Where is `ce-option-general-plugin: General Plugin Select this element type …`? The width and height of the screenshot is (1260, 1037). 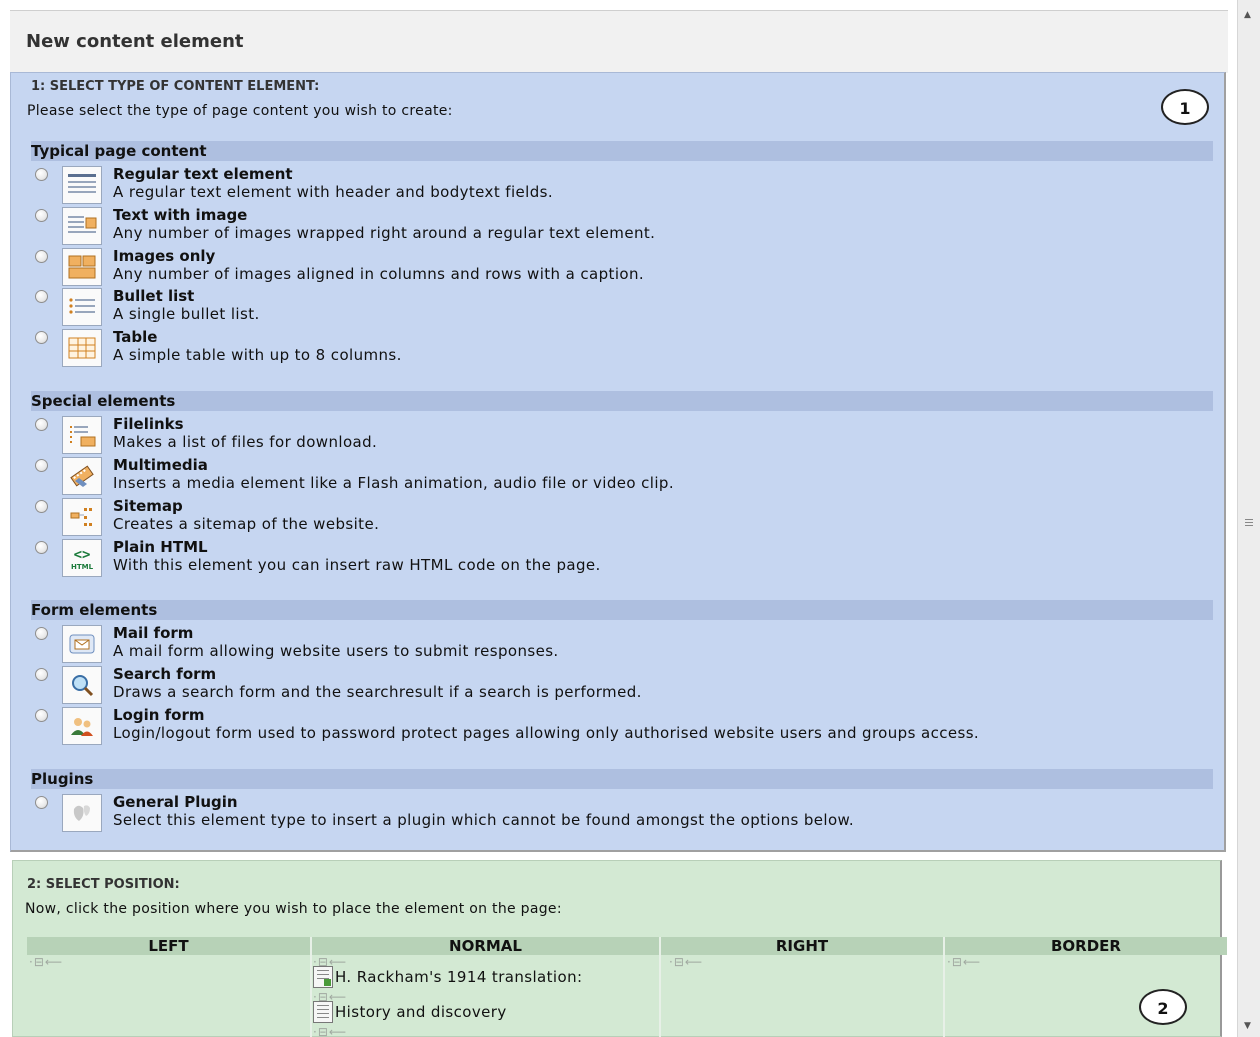
ce-option-general-plugin: General Plugin Select this element type … is located at coordinates (626, 813).